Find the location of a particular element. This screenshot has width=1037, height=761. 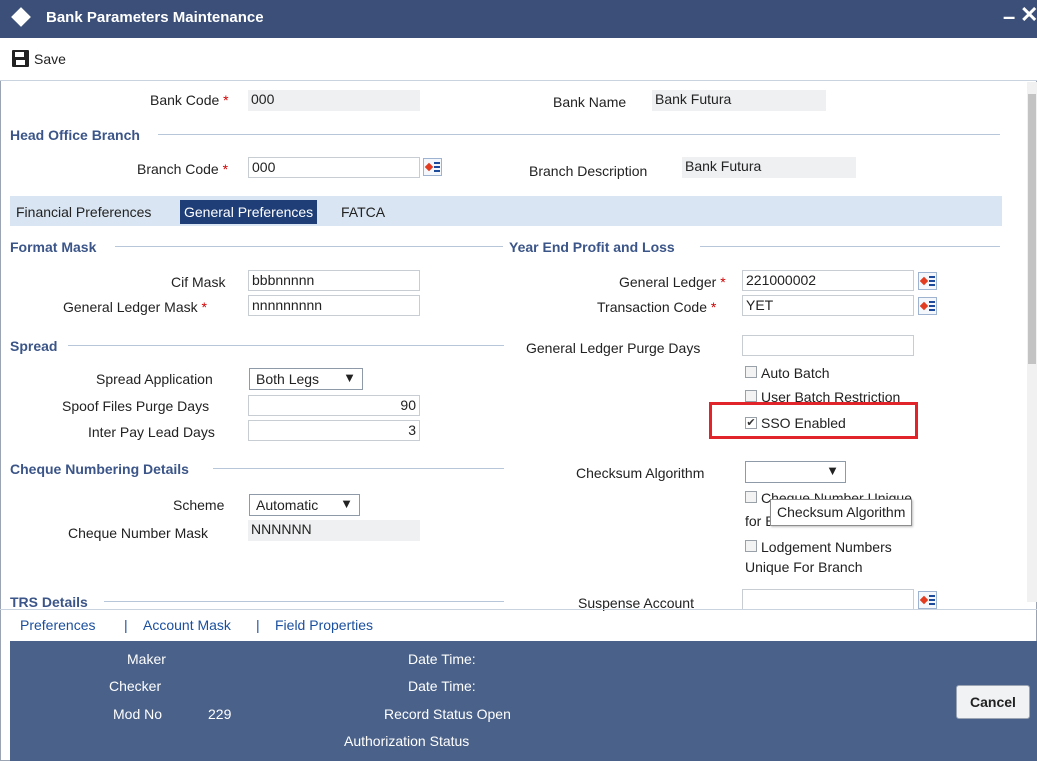

spread-application-select: Both Legs ▼ is located at coordinates (306, 379).